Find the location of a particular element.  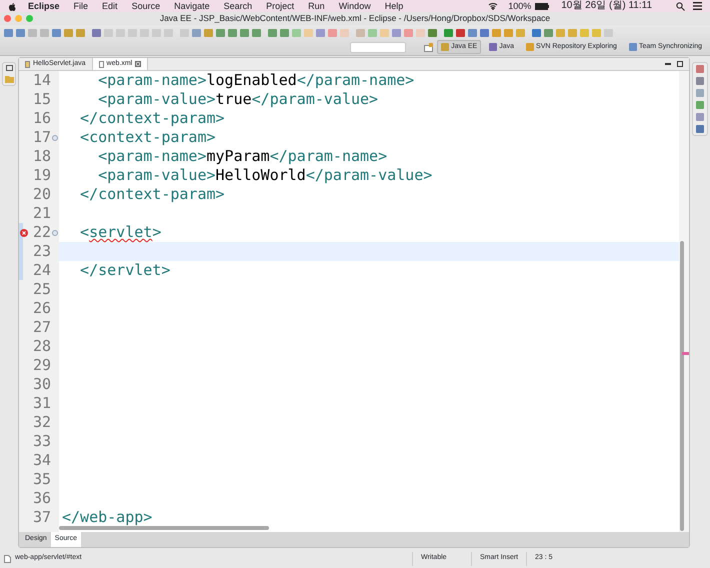

error-marker is located at coordinates (685, 353).